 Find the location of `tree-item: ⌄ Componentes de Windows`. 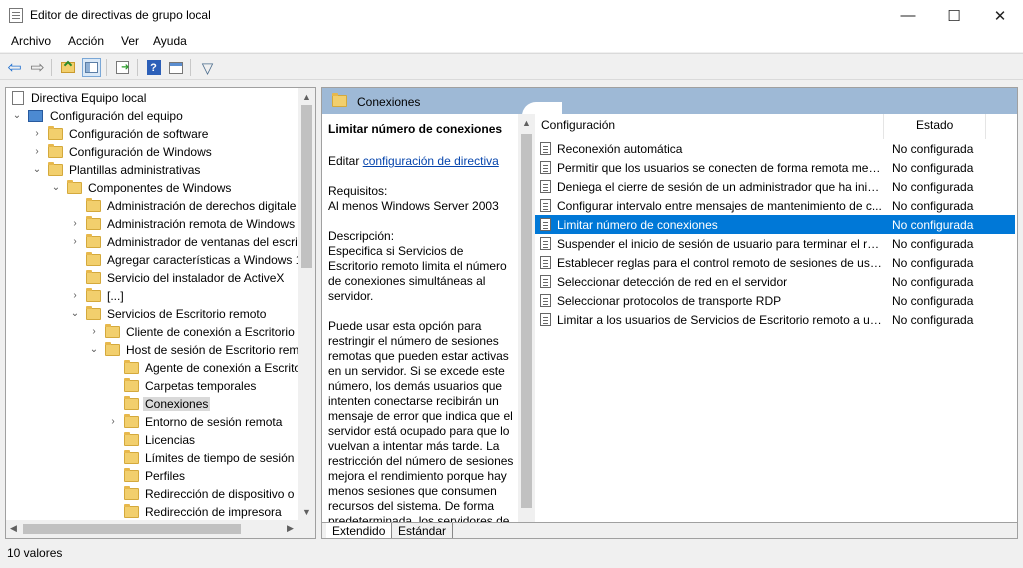

tree-item: ⌄ Componentes de Windows is located at coordinates (152, 188).